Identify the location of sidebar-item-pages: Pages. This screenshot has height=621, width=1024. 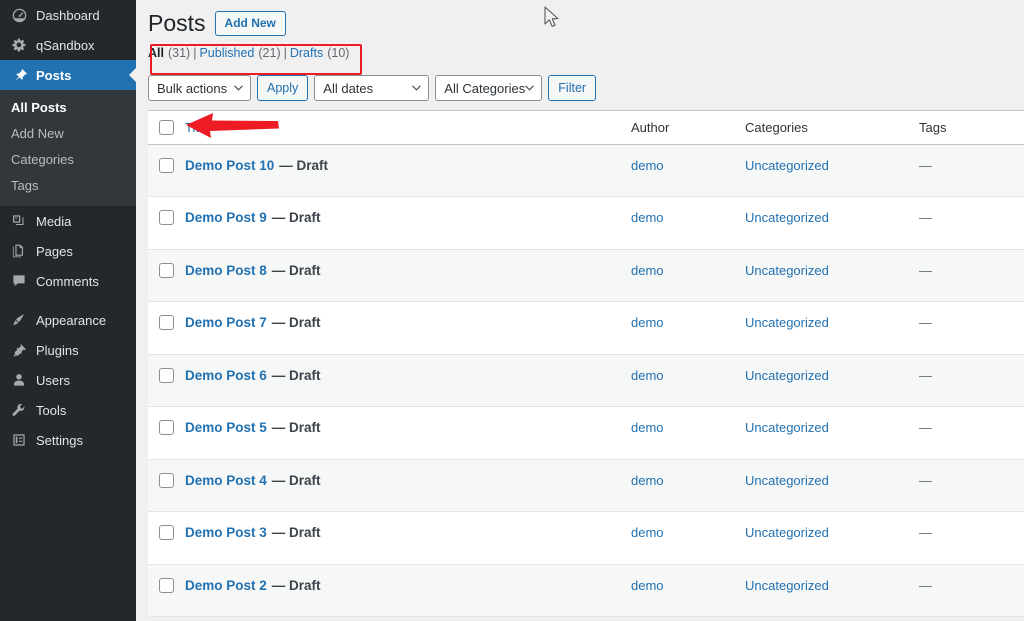
(68, 251).